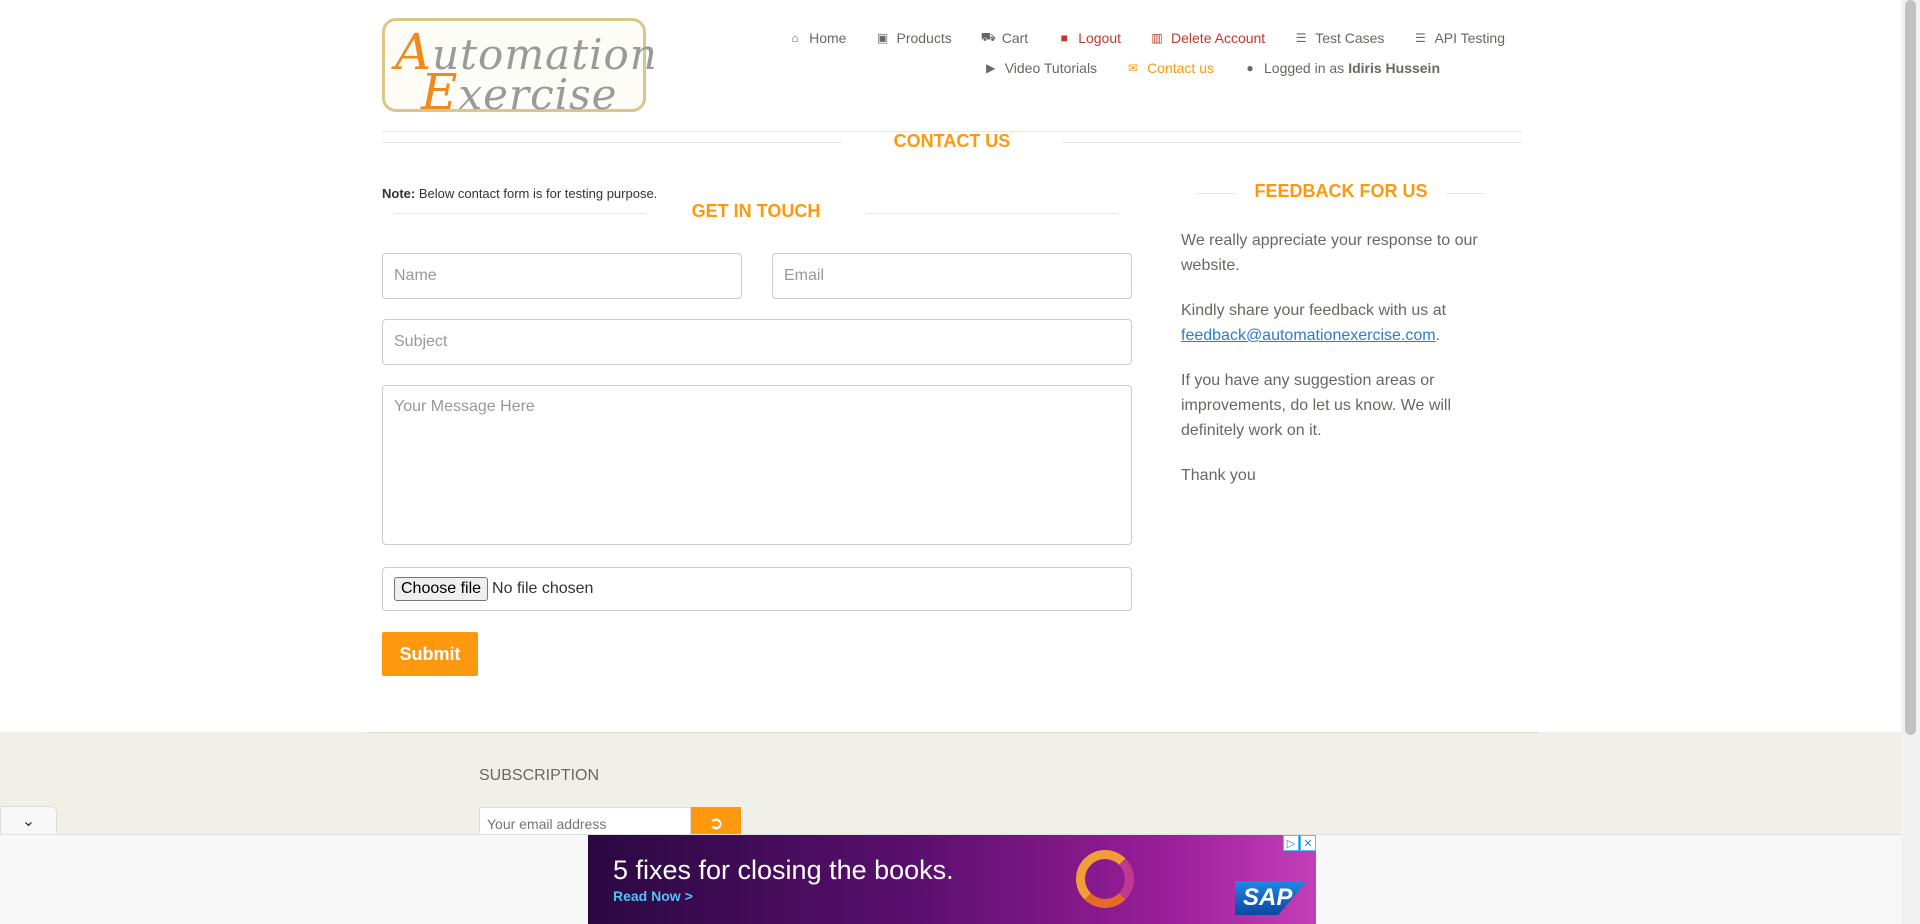  Describe the element at coordinates (1438, 335) in the screenshot. I see `feedback-p2-suffix: .` at that location.